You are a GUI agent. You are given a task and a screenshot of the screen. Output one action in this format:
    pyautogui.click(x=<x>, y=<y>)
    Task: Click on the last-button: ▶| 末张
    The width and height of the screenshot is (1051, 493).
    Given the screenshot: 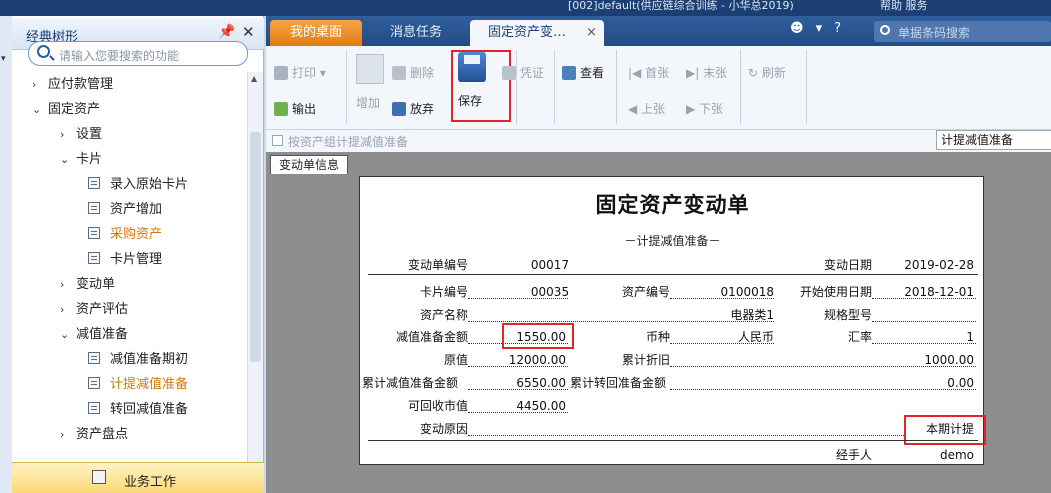 What is the action you would take?
    pyautogui.click(x=706, y=72)
    